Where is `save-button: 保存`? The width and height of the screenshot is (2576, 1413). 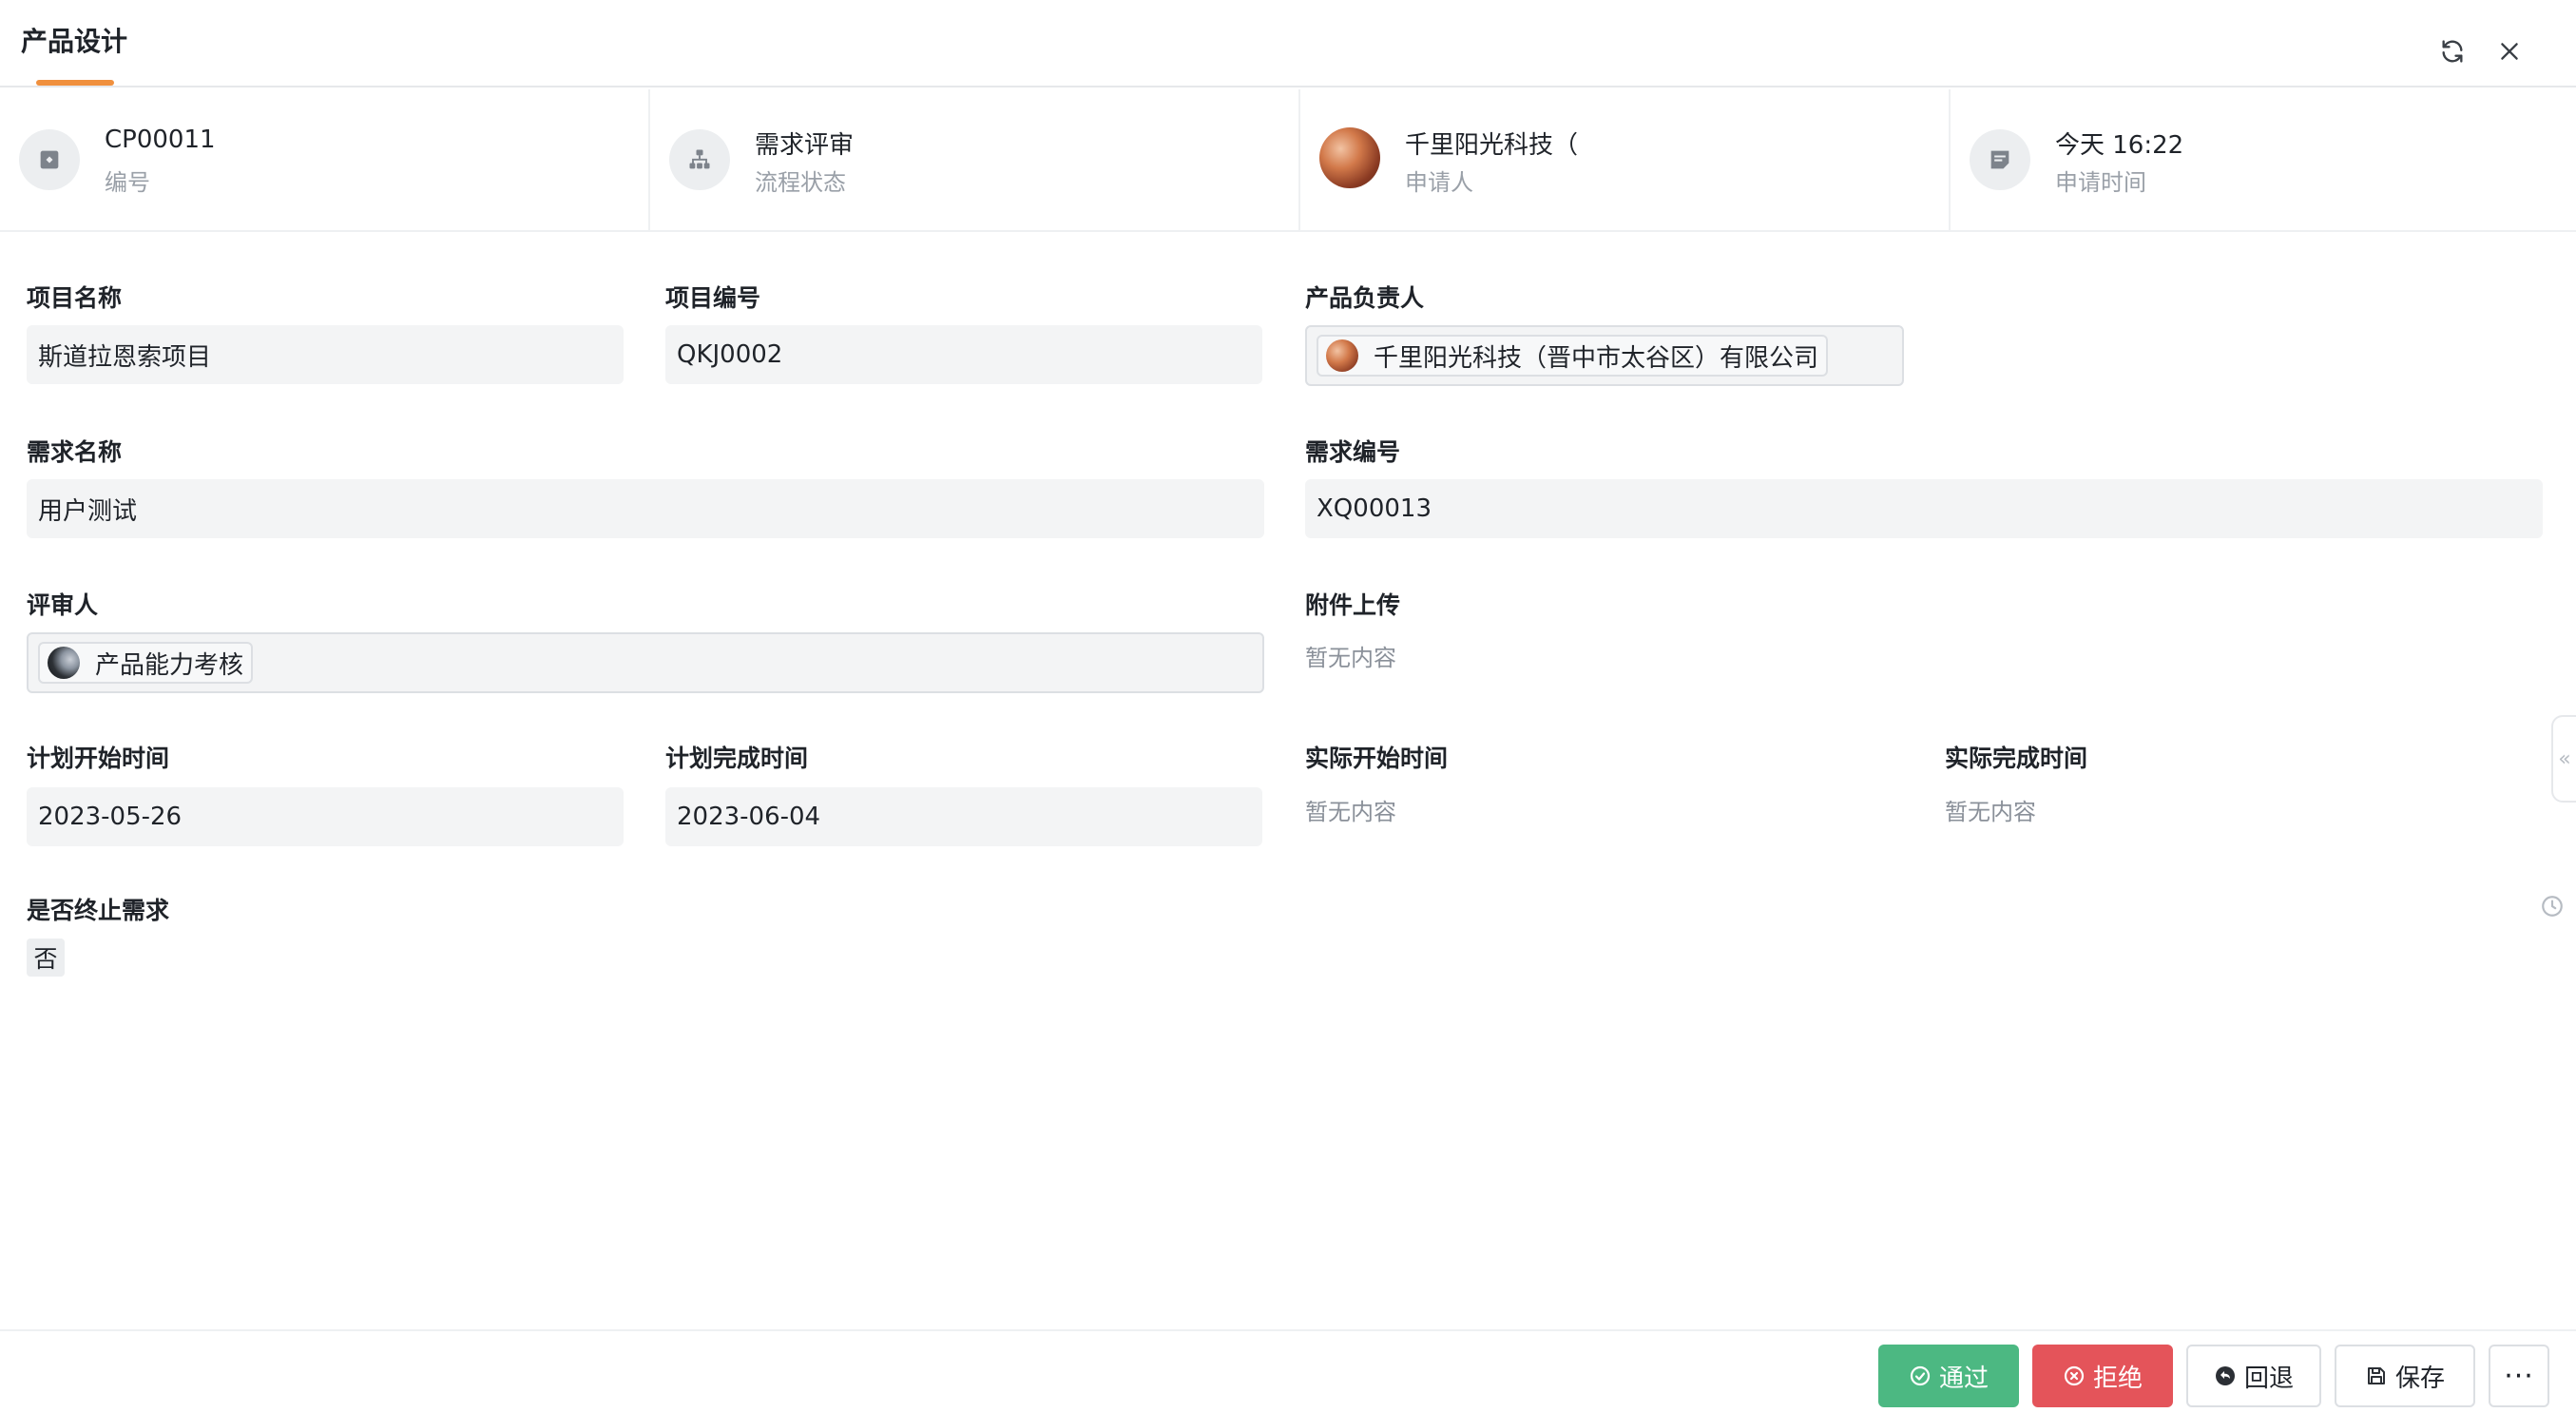 save-button: 保存 is located at coordinates (2405, 1376).